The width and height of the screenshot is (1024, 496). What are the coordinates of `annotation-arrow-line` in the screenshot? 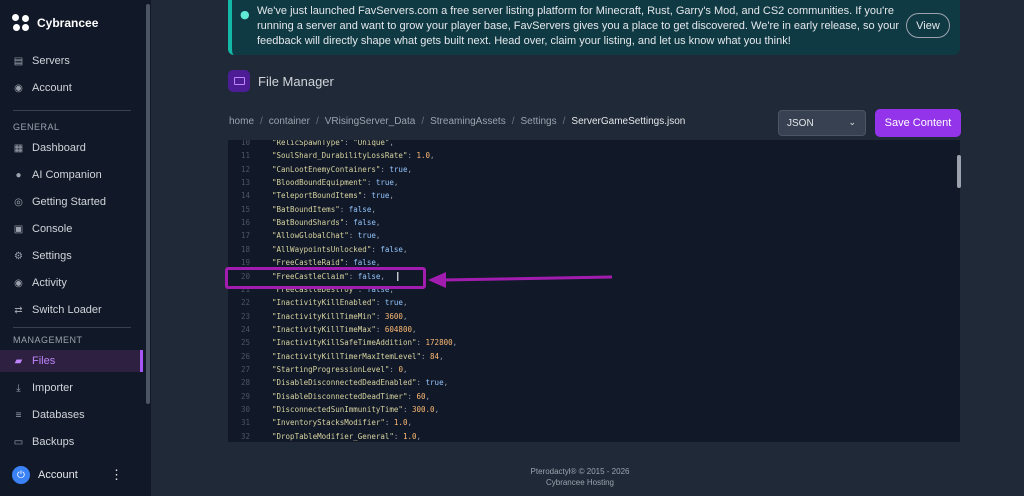 It's located at (527, 278).